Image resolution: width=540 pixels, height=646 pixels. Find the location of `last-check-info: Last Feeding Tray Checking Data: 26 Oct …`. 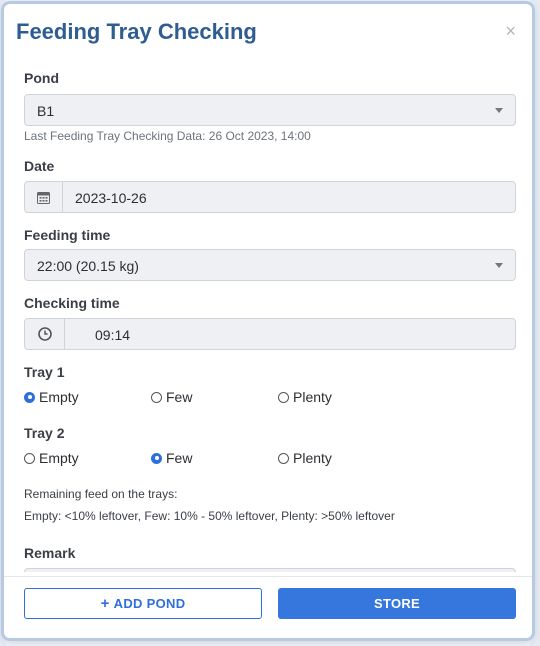

last-check-info: Last Feeding Tray Checking Data: 26 Oct … is located at coordinates (167, 136).